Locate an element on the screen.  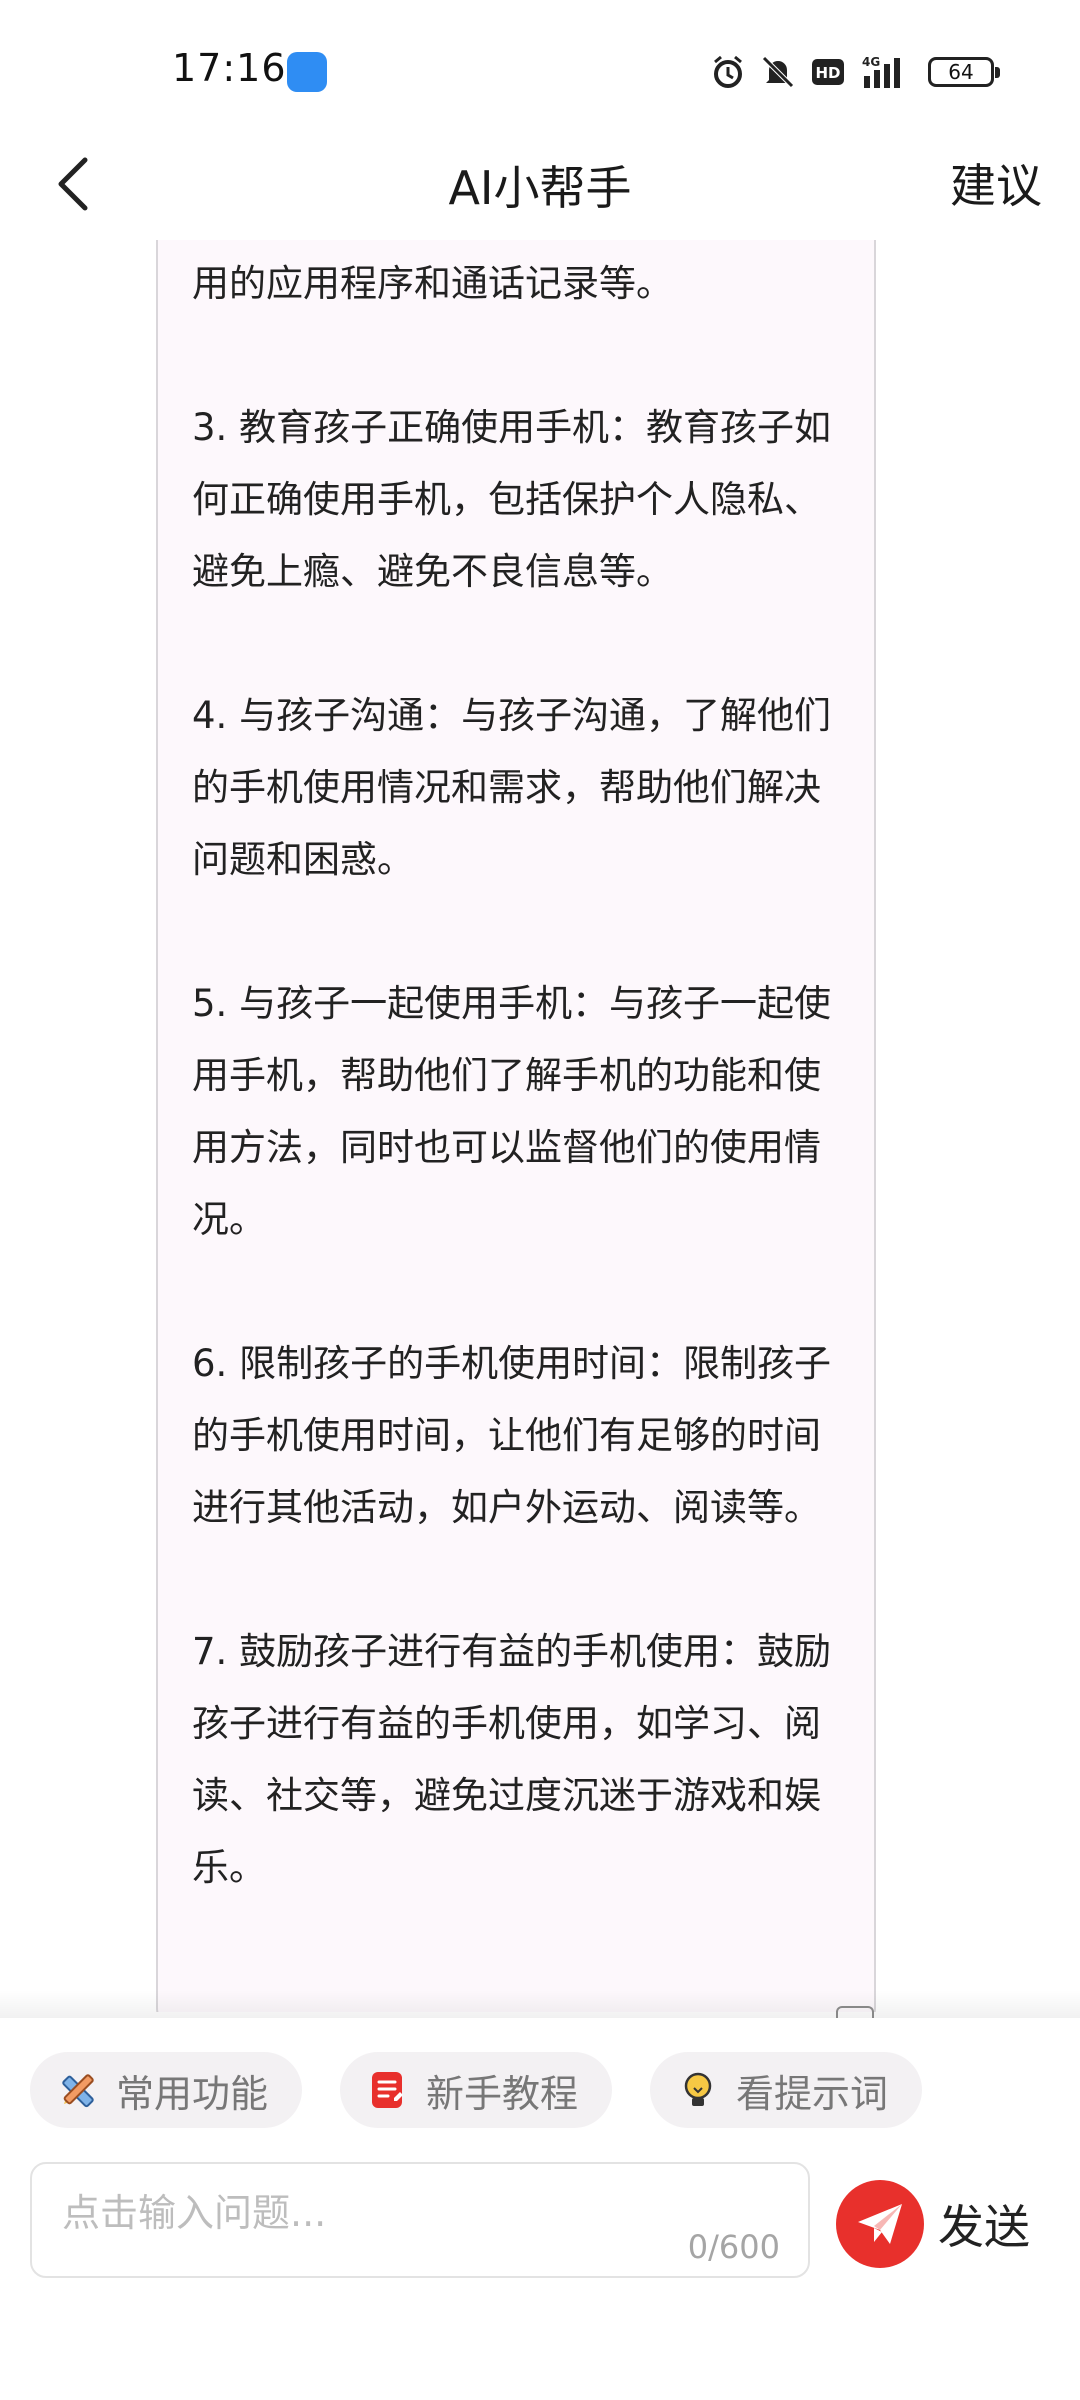
question-input is located at coordinates (362, 2213).